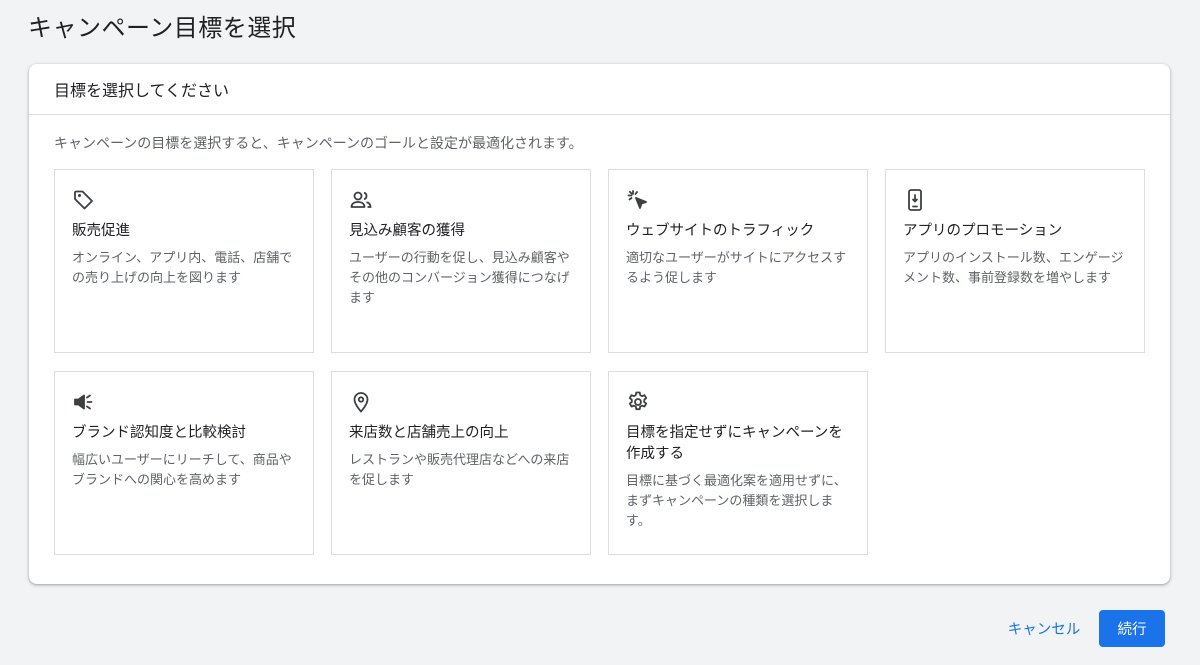 This screenshot has width=1200, height=665. I want to click on continue-button: 続行, so click(1132, 628).